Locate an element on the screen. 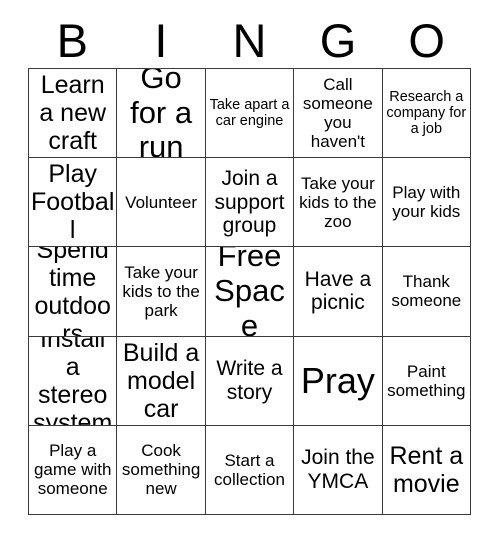 This screenshot has height=544, width=500. bingo-cell-label: Go for a run is located at coordinates (161, 114).